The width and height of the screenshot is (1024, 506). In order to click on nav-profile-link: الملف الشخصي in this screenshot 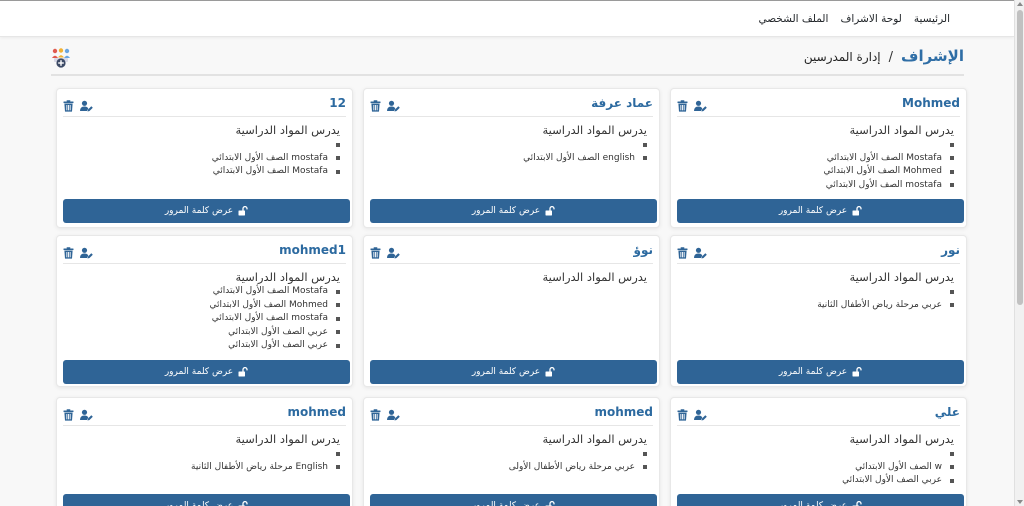, I will do `click(793, 19)`.